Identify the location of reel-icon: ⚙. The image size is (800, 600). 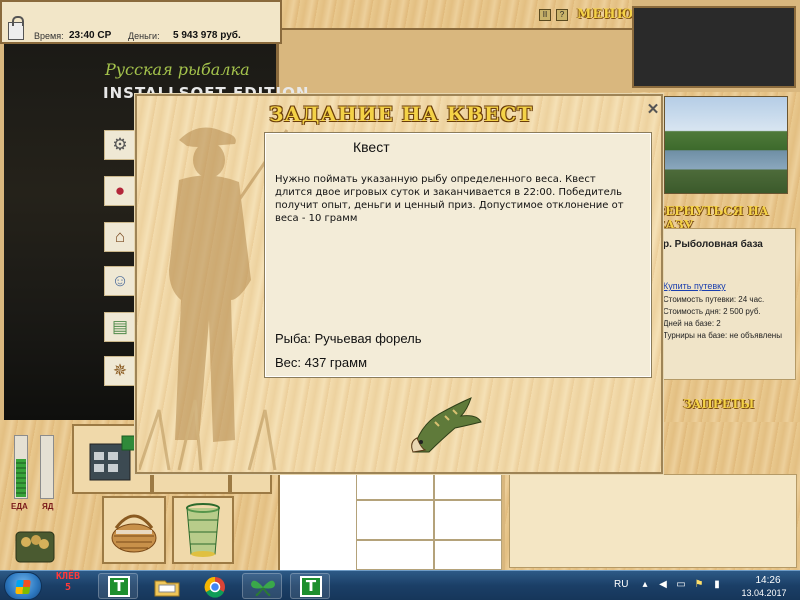
(120, 144).